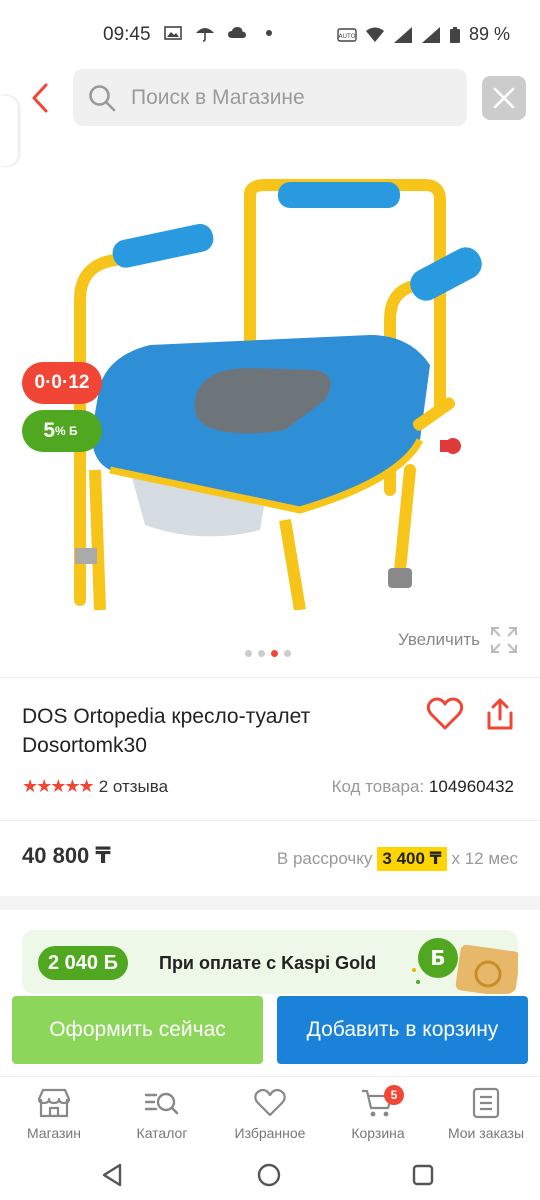  Describe the element at coordinates (166, 731) in the screenshot. I see `product-title: DOS Ortopedia кресло-туалет Dosortomk30` at that location.